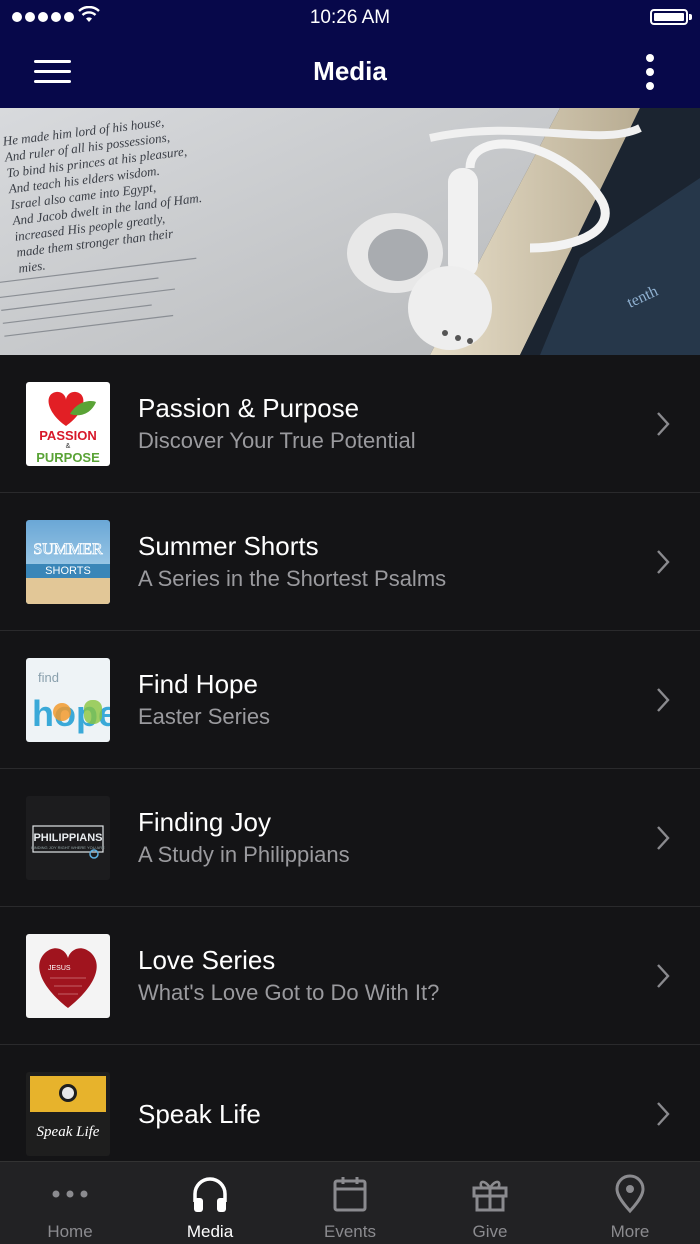 The width and height of the screenshot is (700, 1244). What do you see at coordinates (68, 847) in the screenshot?
I see `svg-text:FINDING JOY RIGHT WHERE YOU AR: FINDING JOY RIGHT WHERE YOU ARE` at bounding box center [68, 847].